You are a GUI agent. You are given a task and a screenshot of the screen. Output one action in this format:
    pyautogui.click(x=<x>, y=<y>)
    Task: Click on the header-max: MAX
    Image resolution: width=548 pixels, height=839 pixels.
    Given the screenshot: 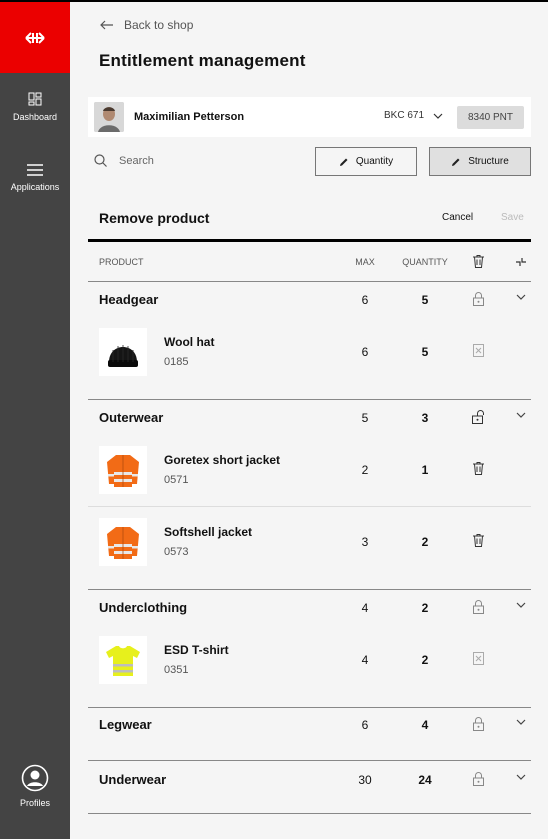 What is the action you would take?
    pyautogui.click(x=365, y=262)
    